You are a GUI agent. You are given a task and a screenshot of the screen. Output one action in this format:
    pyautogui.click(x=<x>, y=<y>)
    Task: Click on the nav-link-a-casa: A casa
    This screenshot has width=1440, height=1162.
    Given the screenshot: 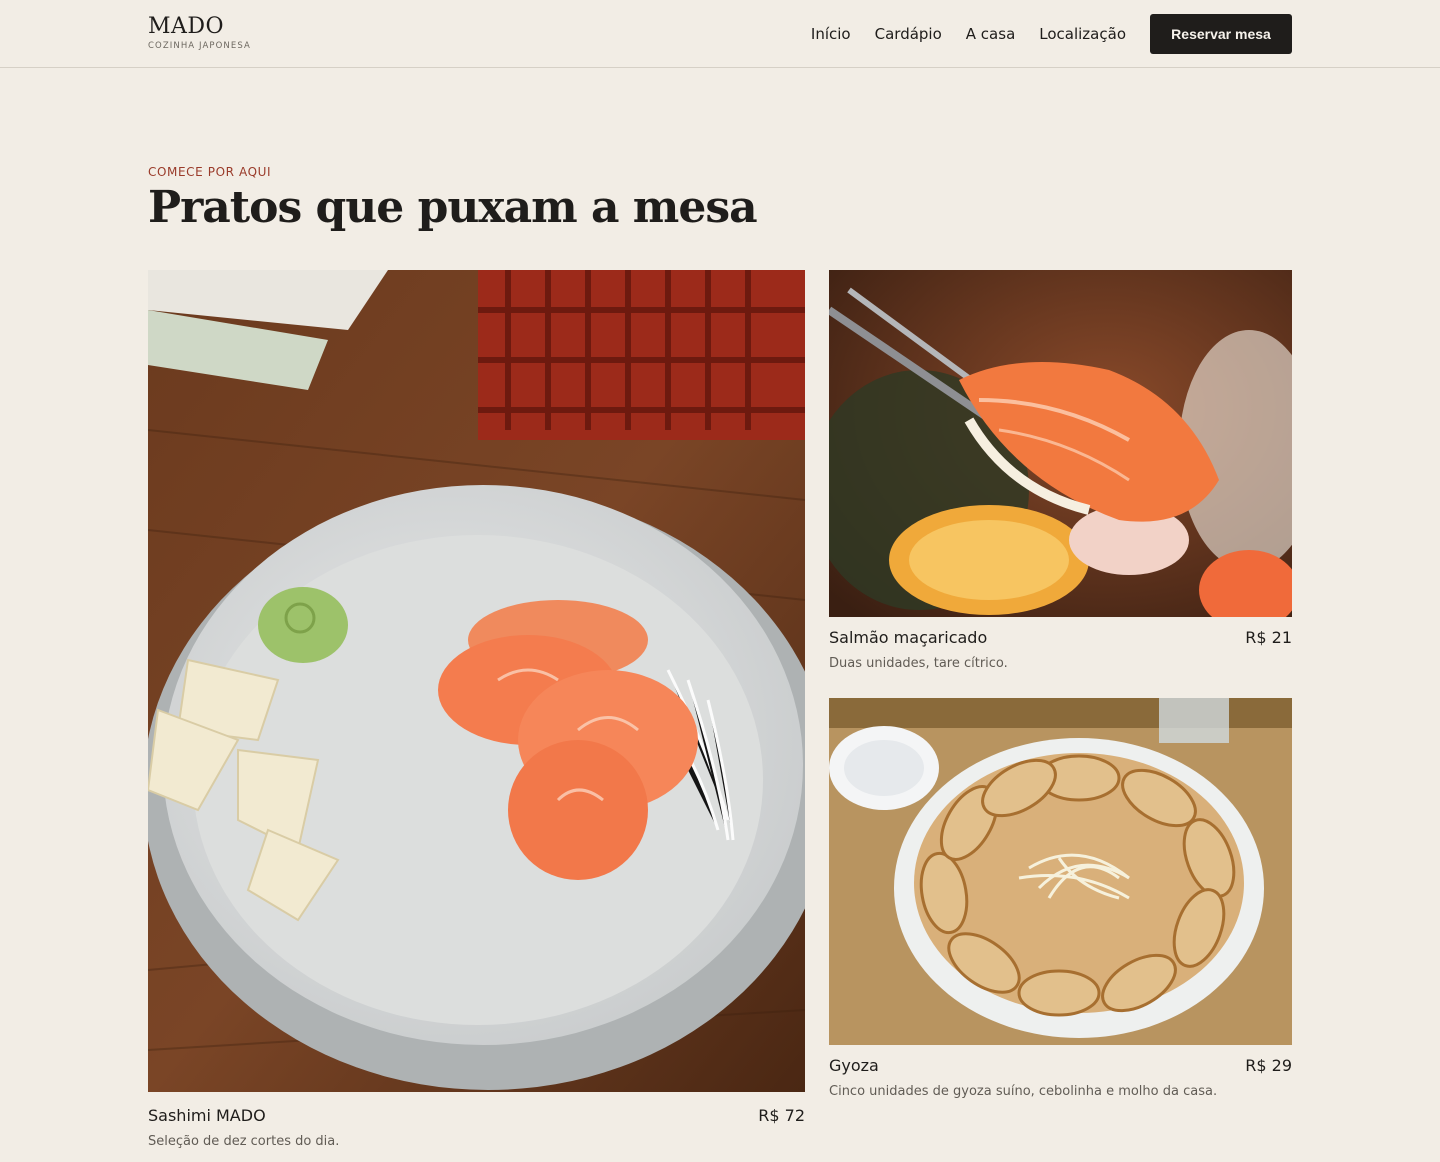 What is the action you would take?
    pyautogui.click(x=990, y=34)
    